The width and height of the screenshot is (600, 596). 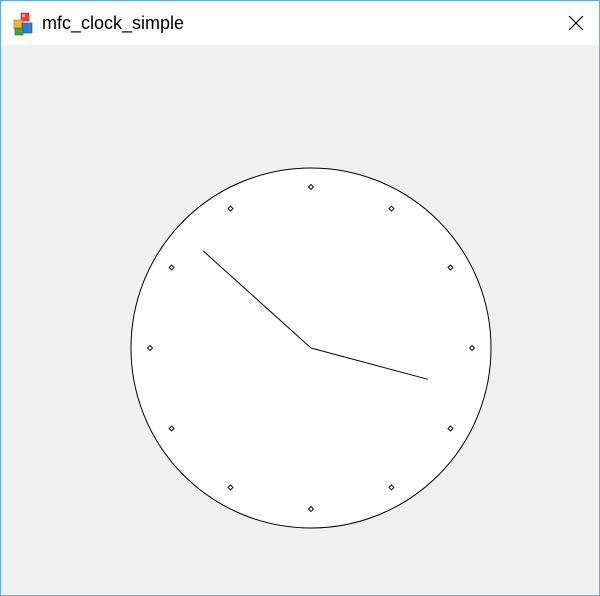 I want to click on title-bar: mfc_clock_simple, so click(x=300, y=23).